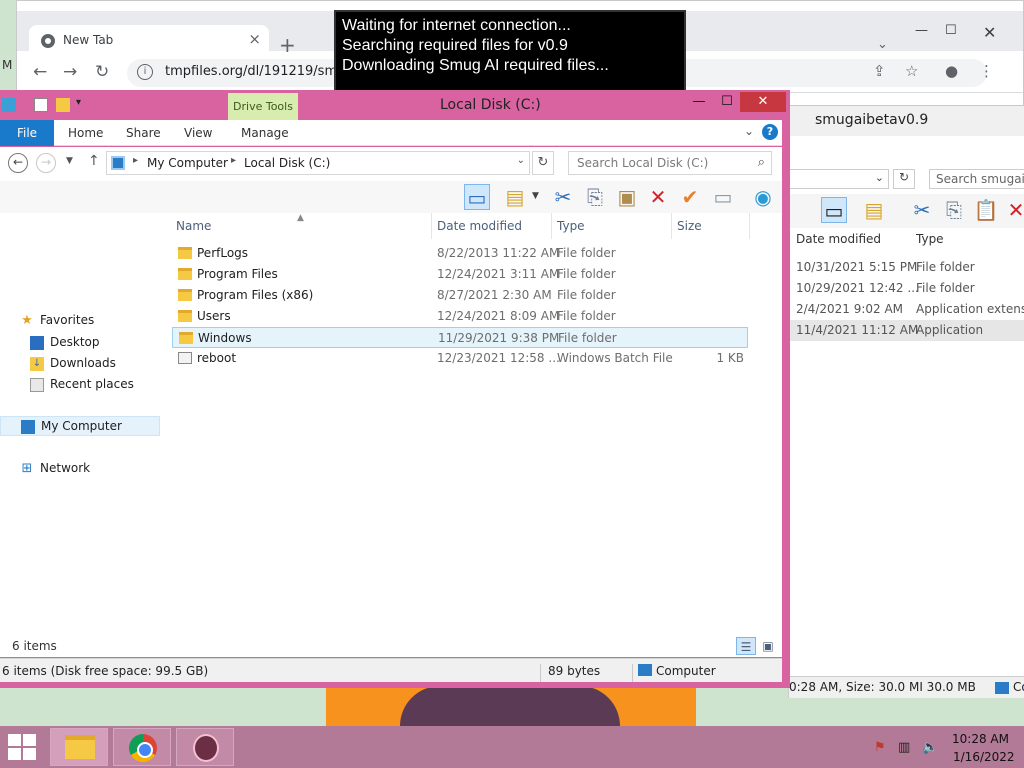  What do you see at coordinates (460, 253) in the screenshot?
I see `file-row: PerfLogs 8/22/2013 11:22 AM File folder` at bounding box center [460, 253].